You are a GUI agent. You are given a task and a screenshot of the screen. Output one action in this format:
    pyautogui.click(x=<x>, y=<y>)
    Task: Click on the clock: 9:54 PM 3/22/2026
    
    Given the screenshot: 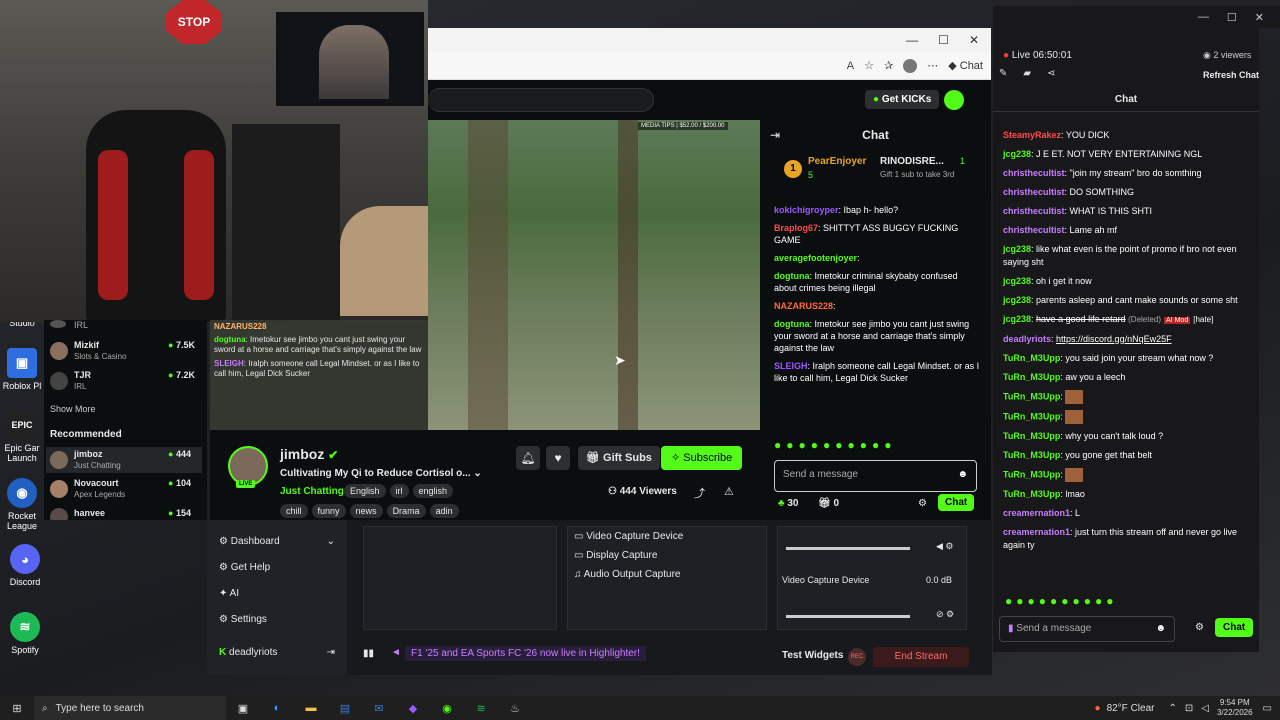 What is the action you would take?
    pyautogui.click(x=1235, y=708)
    